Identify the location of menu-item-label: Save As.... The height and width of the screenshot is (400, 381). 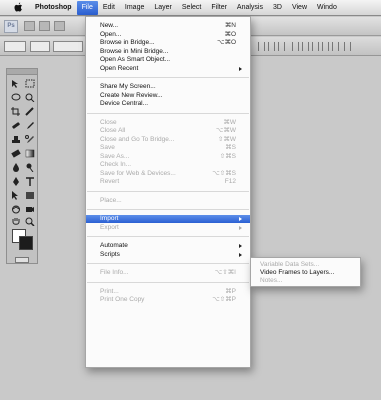
(115, 156).